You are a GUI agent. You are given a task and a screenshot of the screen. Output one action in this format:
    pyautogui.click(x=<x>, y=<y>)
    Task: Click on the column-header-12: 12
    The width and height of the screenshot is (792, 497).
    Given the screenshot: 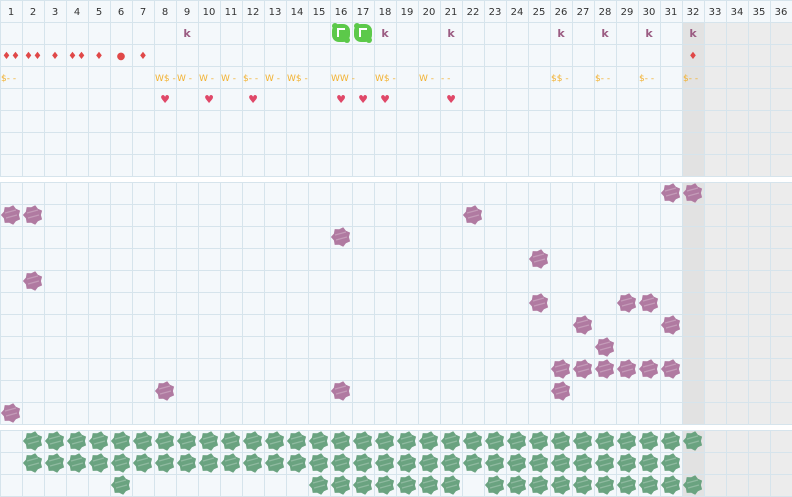 What is the action you would take?
    pyautogui.click(x=253, y=12)
    